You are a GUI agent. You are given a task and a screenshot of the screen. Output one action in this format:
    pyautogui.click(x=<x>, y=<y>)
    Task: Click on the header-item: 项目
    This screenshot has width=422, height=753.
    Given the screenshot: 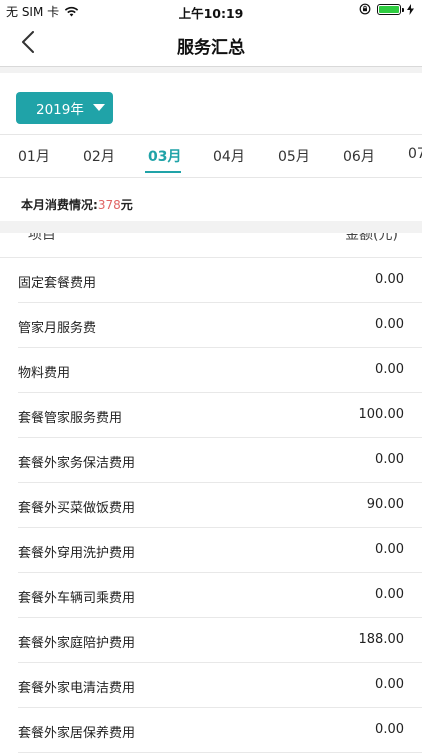 What is the action you would take?
    pyautogui.click(x=42, y=238)
    